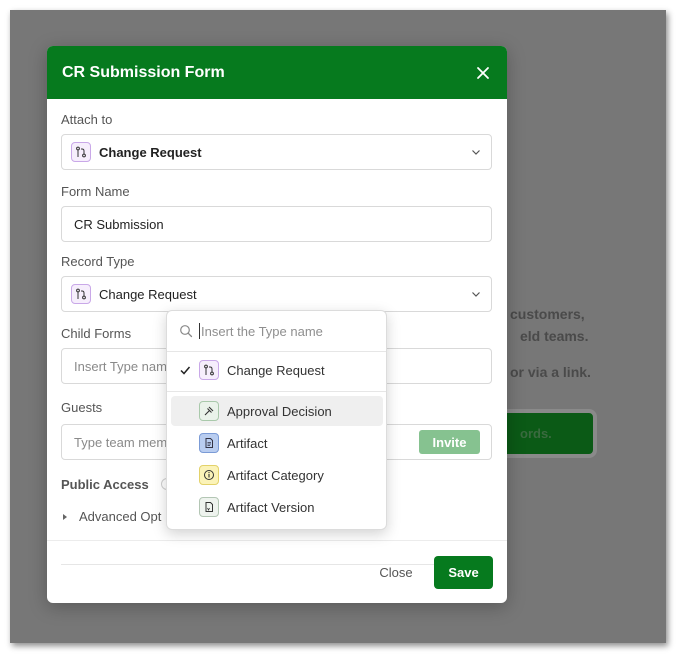  I want to click on document-icon, so click(209, 443).